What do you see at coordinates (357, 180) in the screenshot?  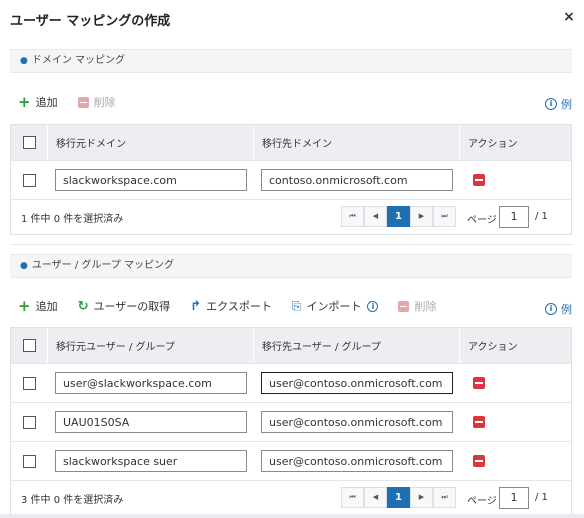 I see `destination-domain-input` at bounding box center [357, 180].